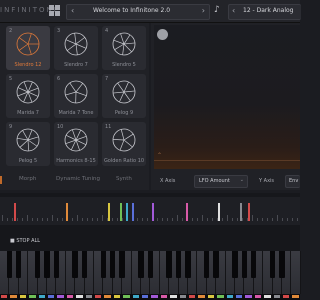 The height and width of the screenshot is (300, 320). Describe the element at coordinates (150, 243) in the screenshot. I see `keyboard-controls: ■ STOP ALL` at that location.